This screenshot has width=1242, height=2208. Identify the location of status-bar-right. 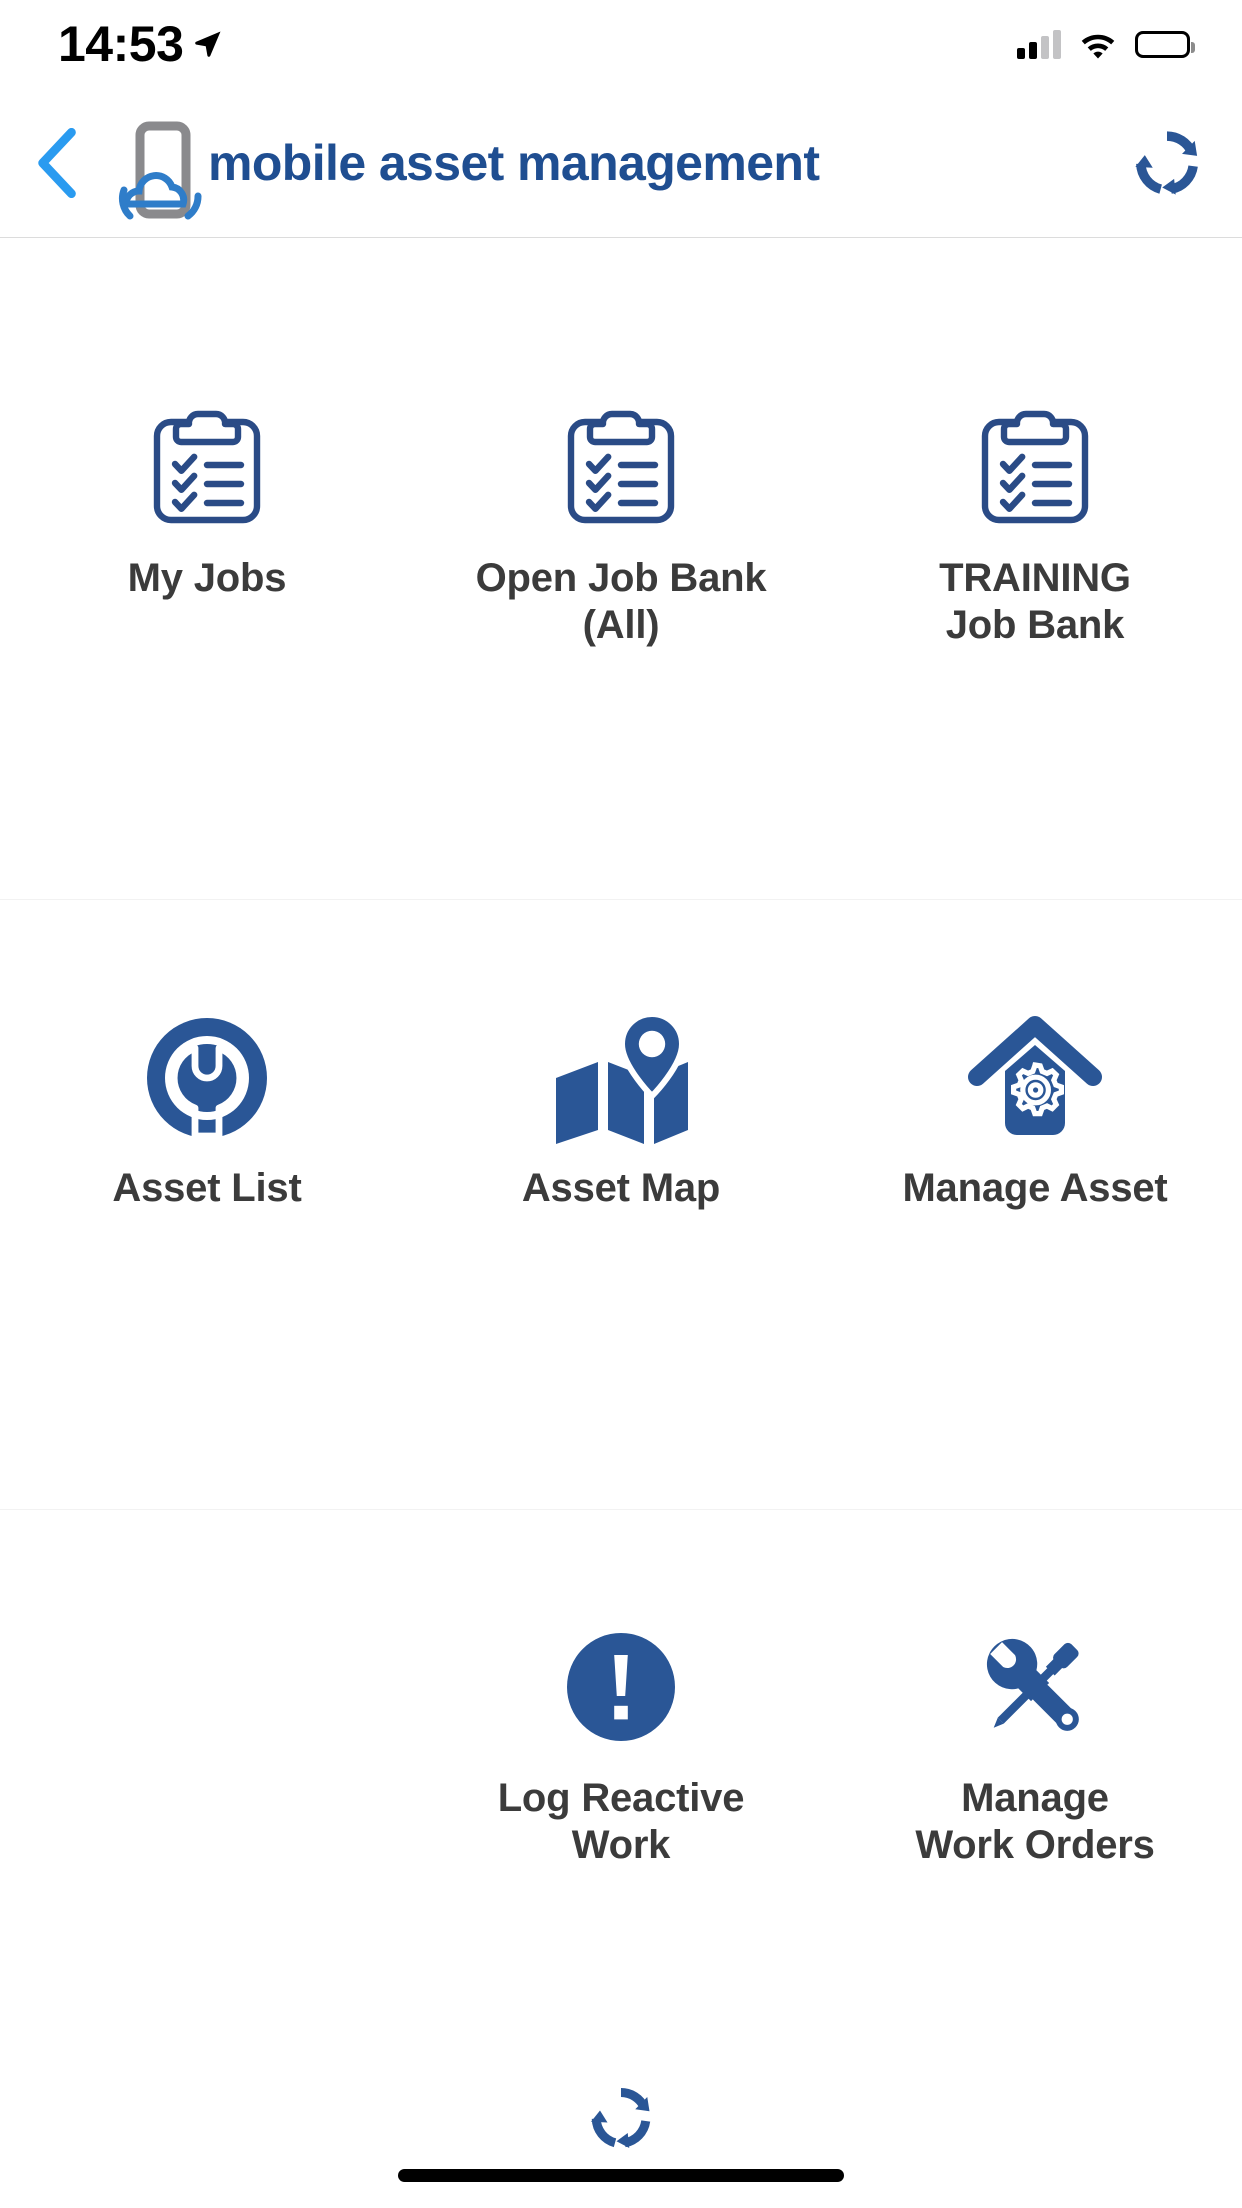
(1106, 44).